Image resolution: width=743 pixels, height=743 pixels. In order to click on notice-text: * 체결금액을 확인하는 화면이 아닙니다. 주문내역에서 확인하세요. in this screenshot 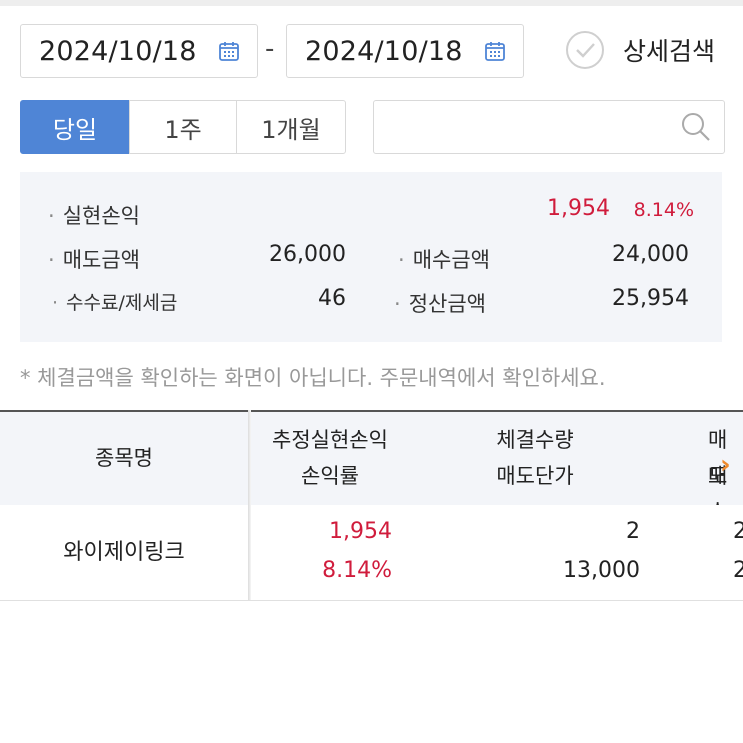, I will do `click(313, 378)`.